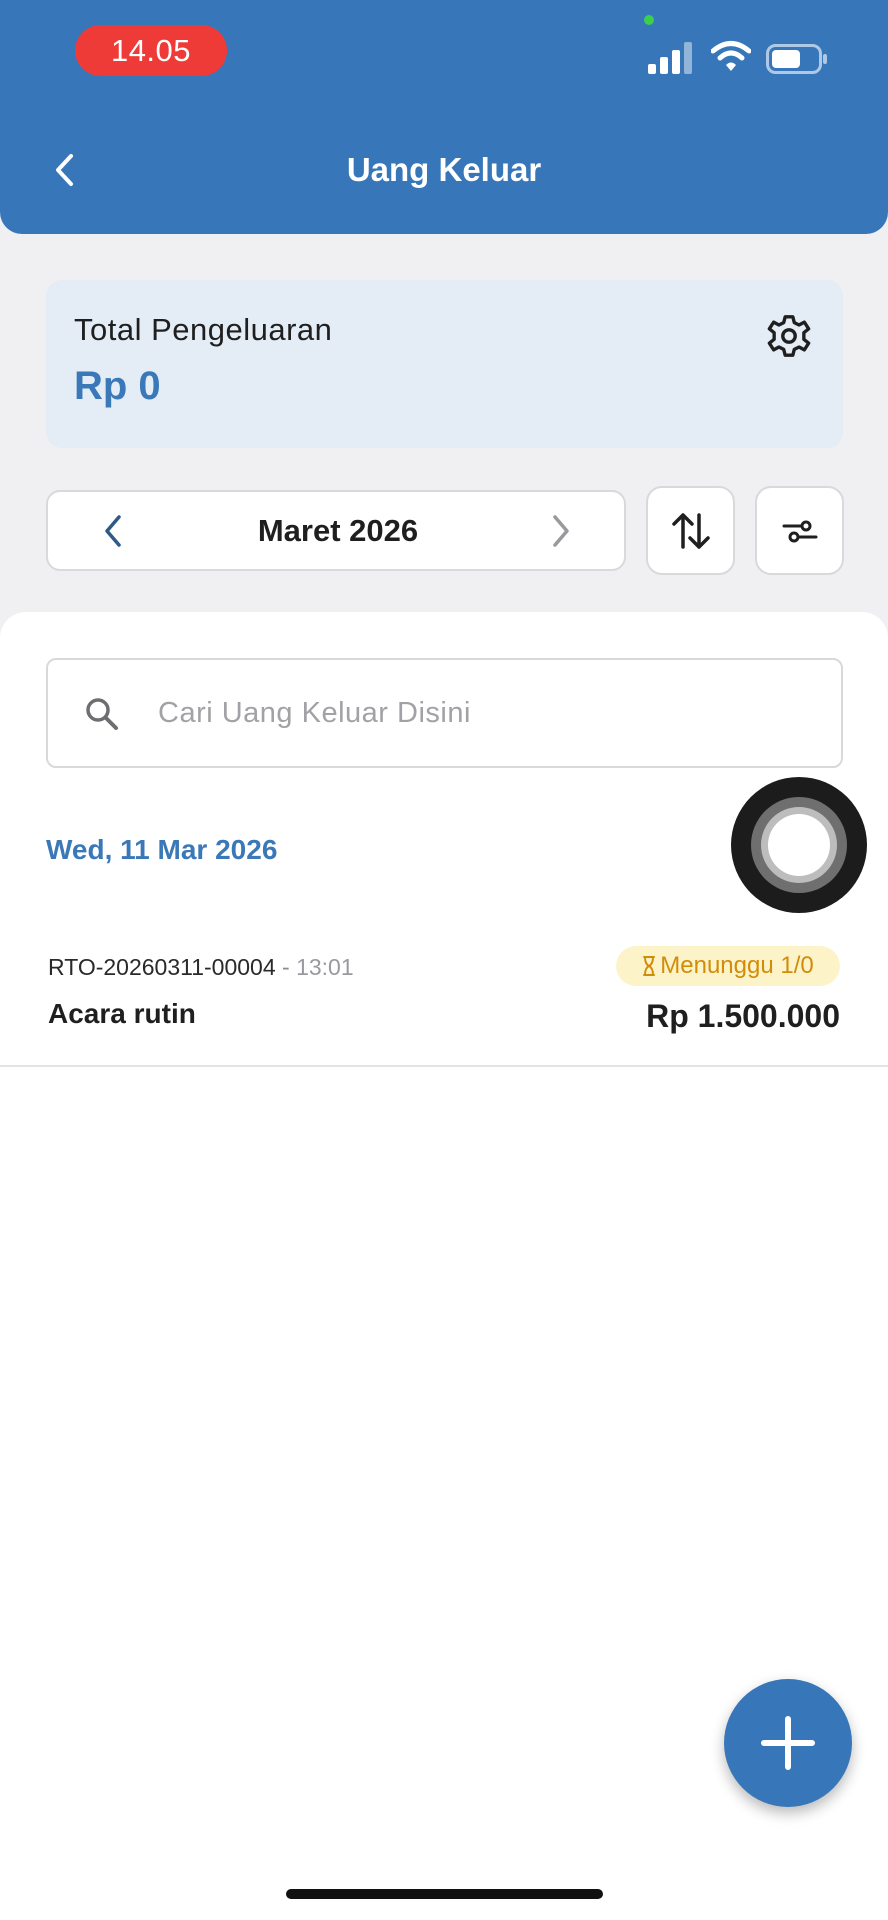 The height and width of the screenshot is (1920, 888). I want to click on sliders-icon, so click(799, 531).